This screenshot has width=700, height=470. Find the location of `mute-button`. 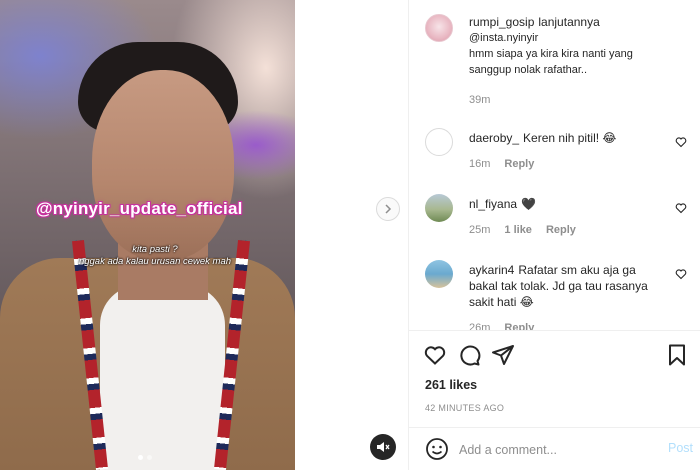

mute-button is located at coordinates (383, 447).